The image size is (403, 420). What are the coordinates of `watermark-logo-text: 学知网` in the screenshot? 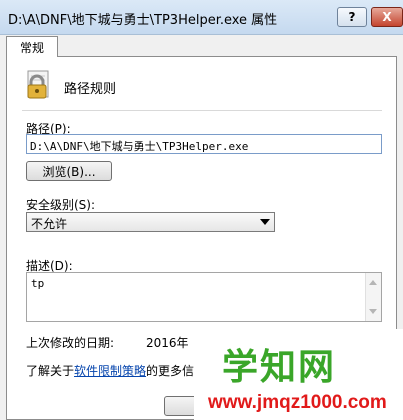 It's located at (279, 367).